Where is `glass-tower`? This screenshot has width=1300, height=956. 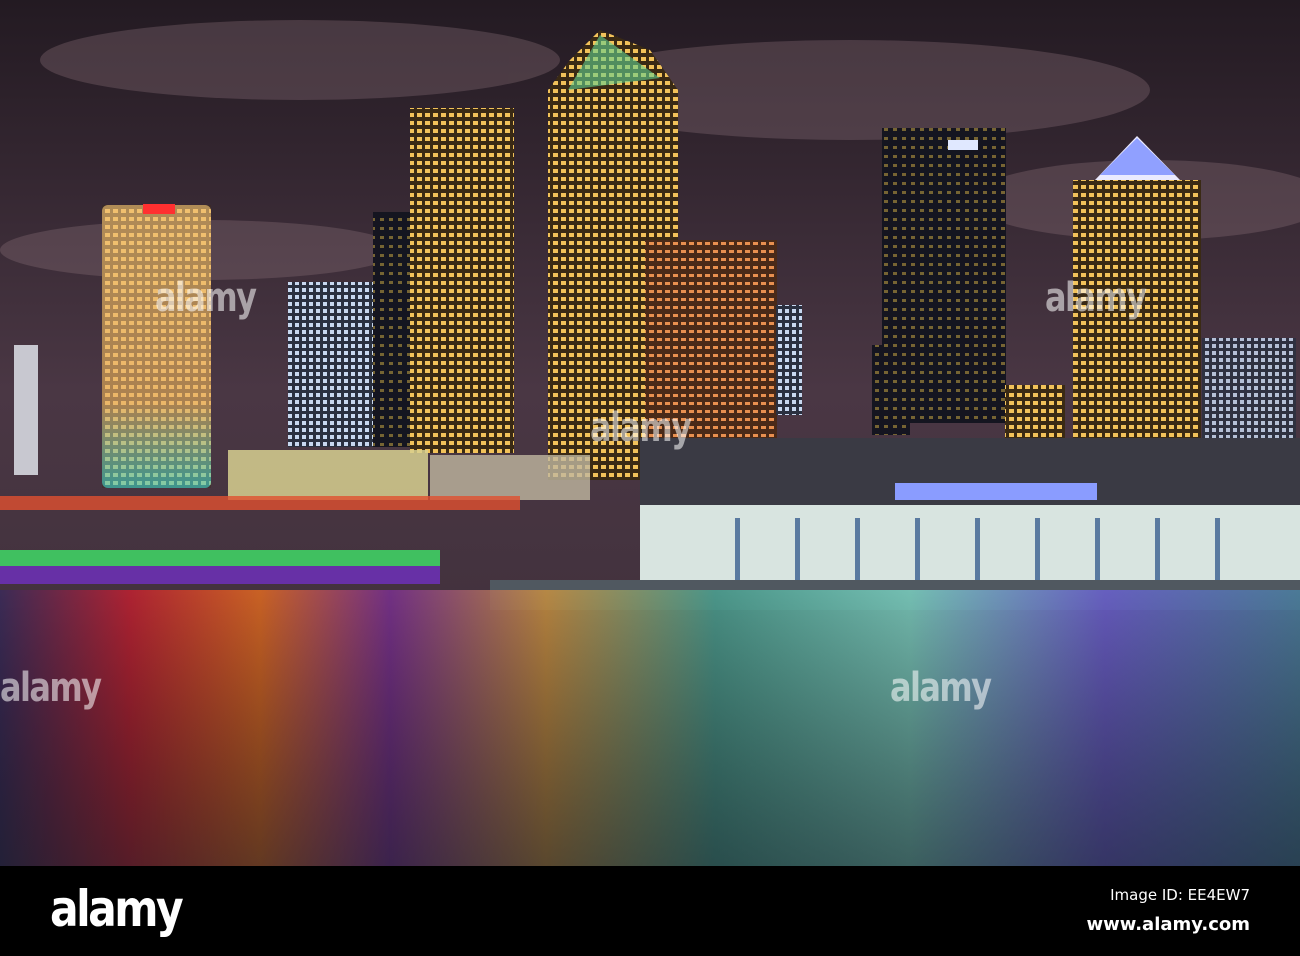 glass-tower is located at coordinates (333, 364).